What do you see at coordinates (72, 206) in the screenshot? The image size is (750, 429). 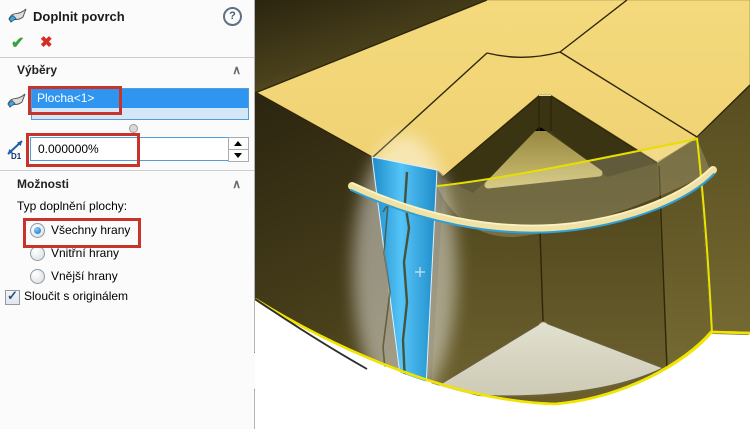 I see `untrim-type-label: Typ doplnění plochy:` at bounding box center [72, 206].